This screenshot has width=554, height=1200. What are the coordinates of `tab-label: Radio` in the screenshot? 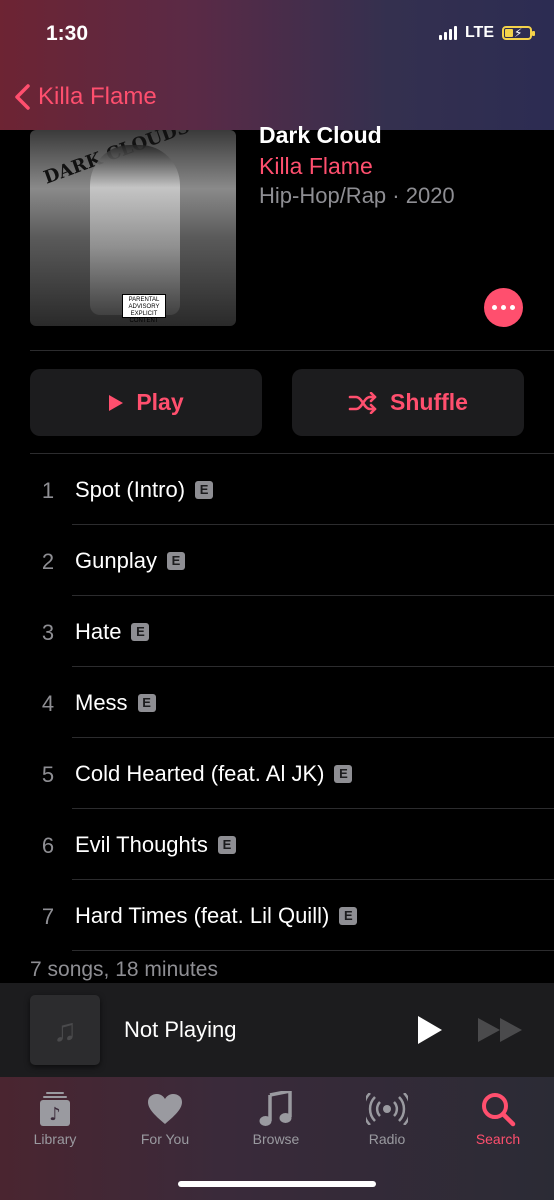 It's located at (387, 1139).